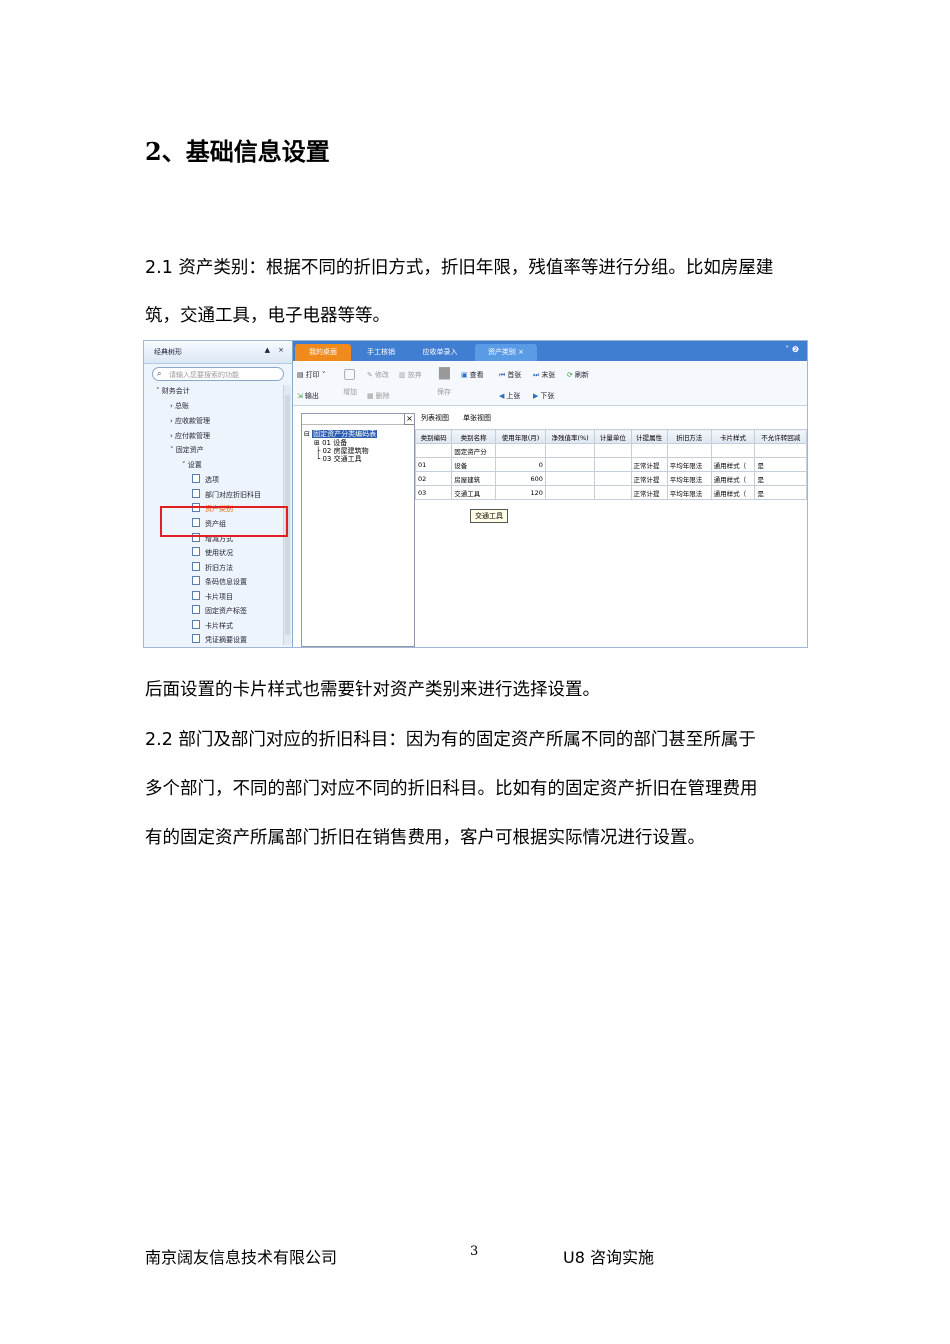  I want to click on add-button: 增加, so click(350, 392).